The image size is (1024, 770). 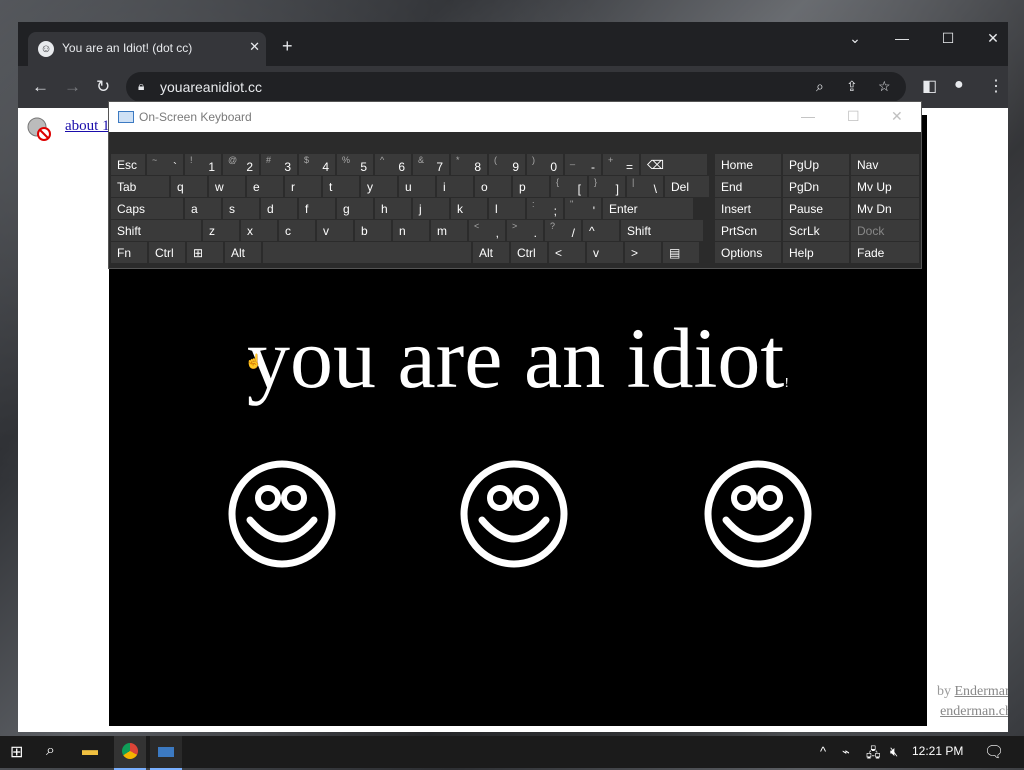 What do you see at coordinates (147, 208) in the screenshot?
I see `osk-key: Caps` at bounding box center [147, 208].